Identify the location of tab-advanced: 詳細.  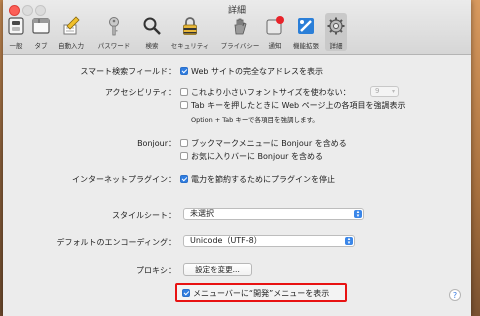
(336, 32).